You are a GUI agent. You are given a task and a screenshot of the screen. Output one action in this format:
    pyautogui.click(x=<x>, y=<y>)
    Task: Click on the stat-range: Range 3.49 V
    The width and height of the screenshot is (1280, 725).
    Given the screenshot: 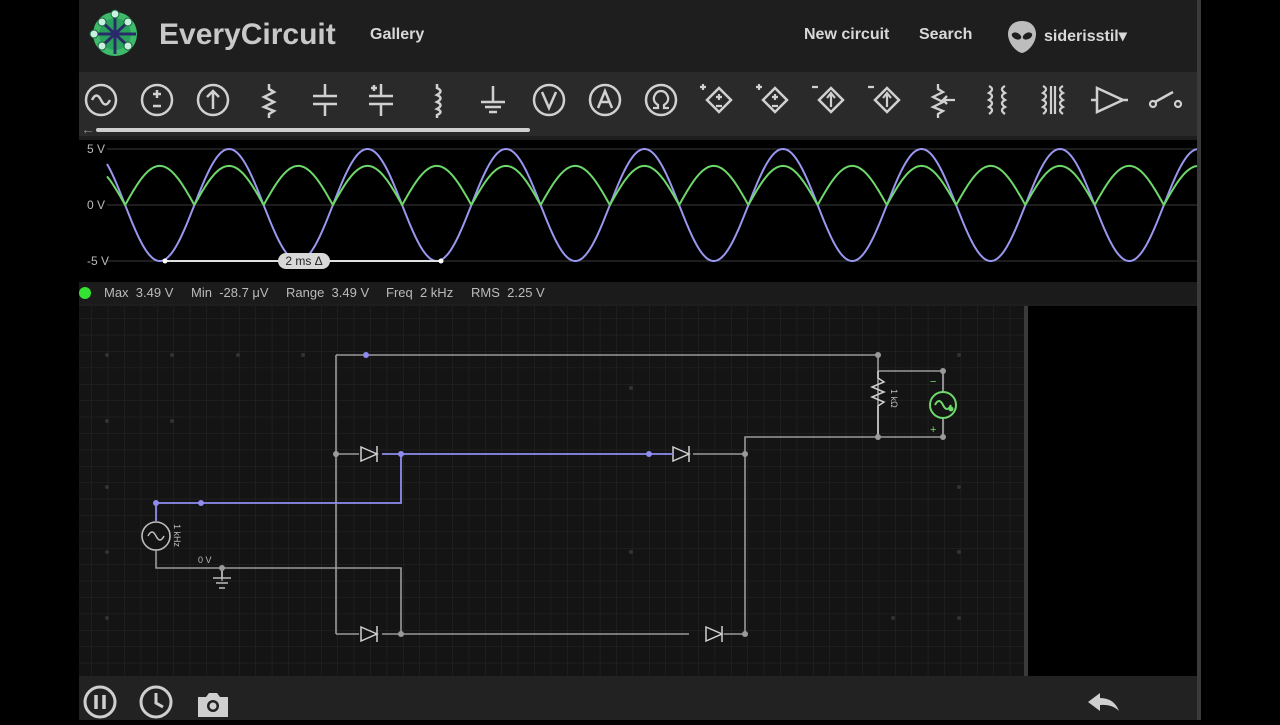 What is the action you would take?
    pyautogui.click(x=328, y=292)
    